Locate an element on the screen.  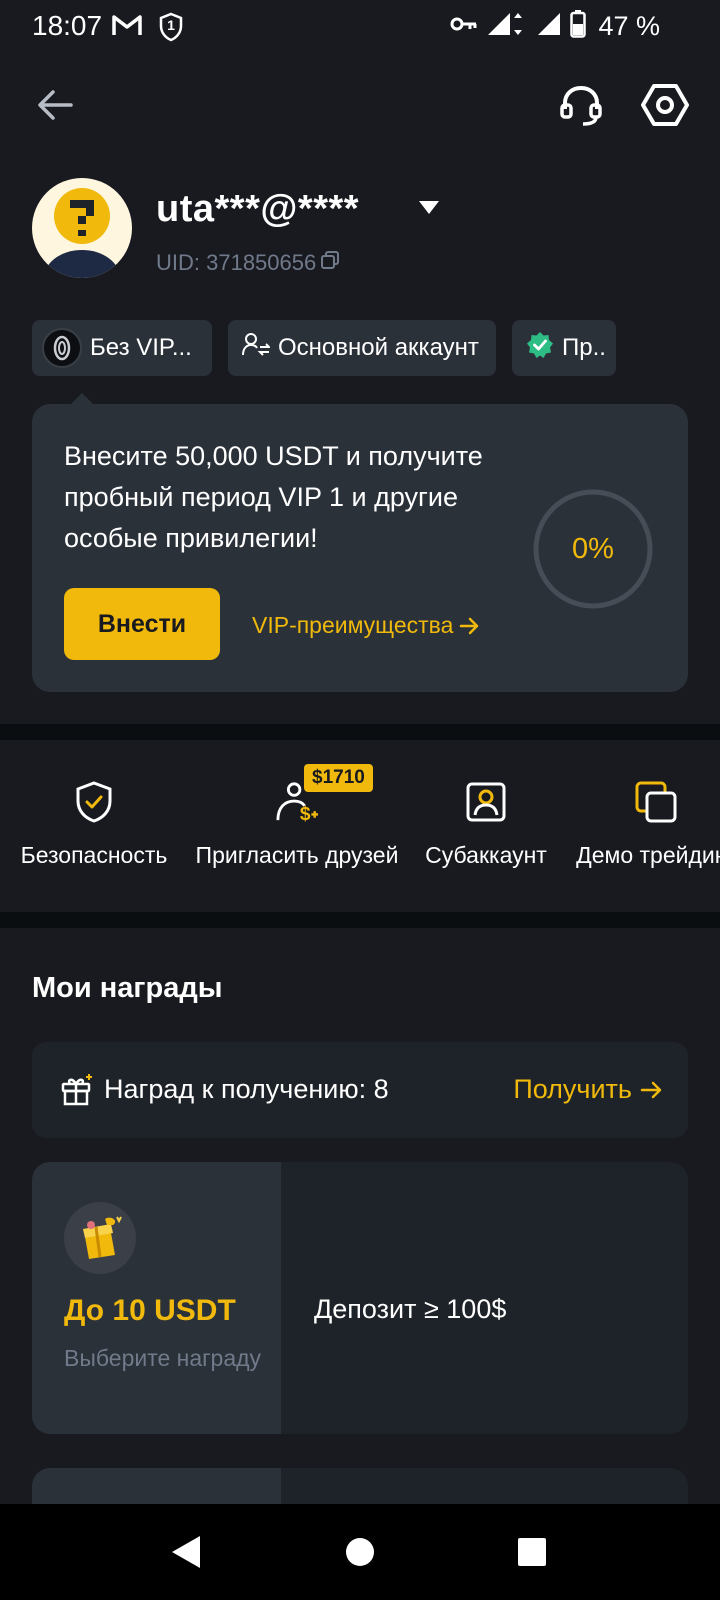
shield-check-icon is located at coordinates (94, 802).